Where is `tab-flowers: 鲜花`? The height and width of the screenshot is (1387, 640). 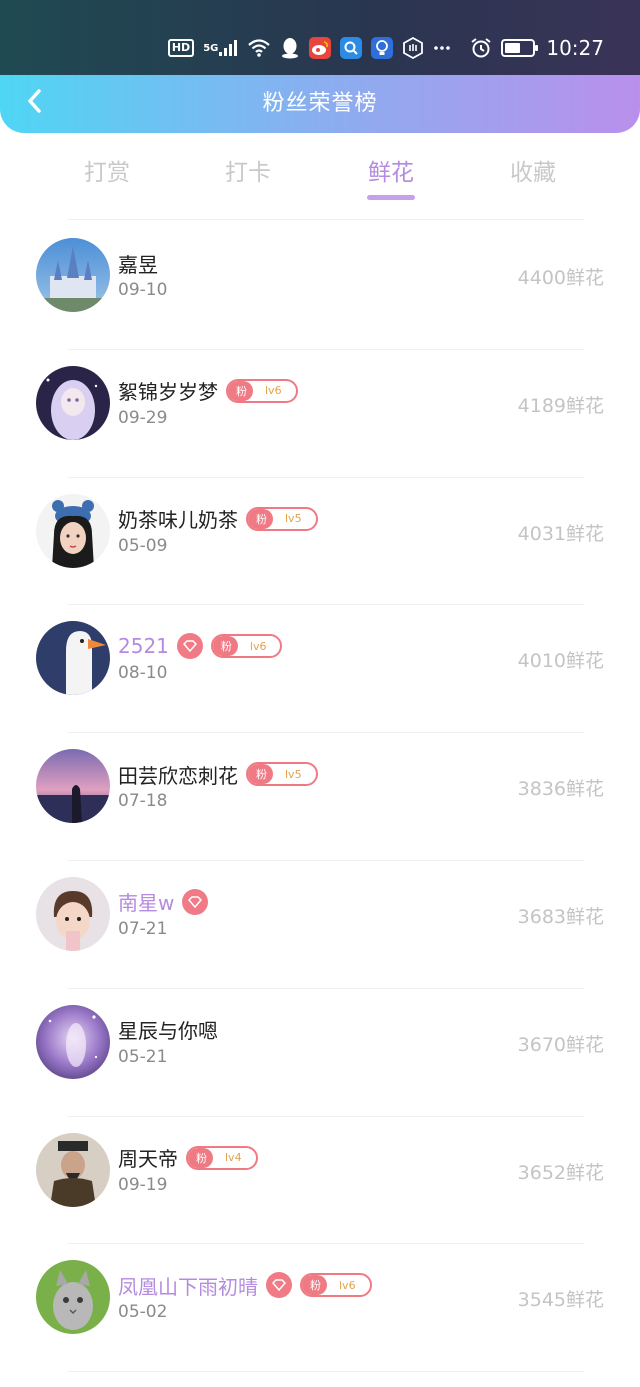 tab-flowers: 鲜花 is located at coordinates (391, 176).